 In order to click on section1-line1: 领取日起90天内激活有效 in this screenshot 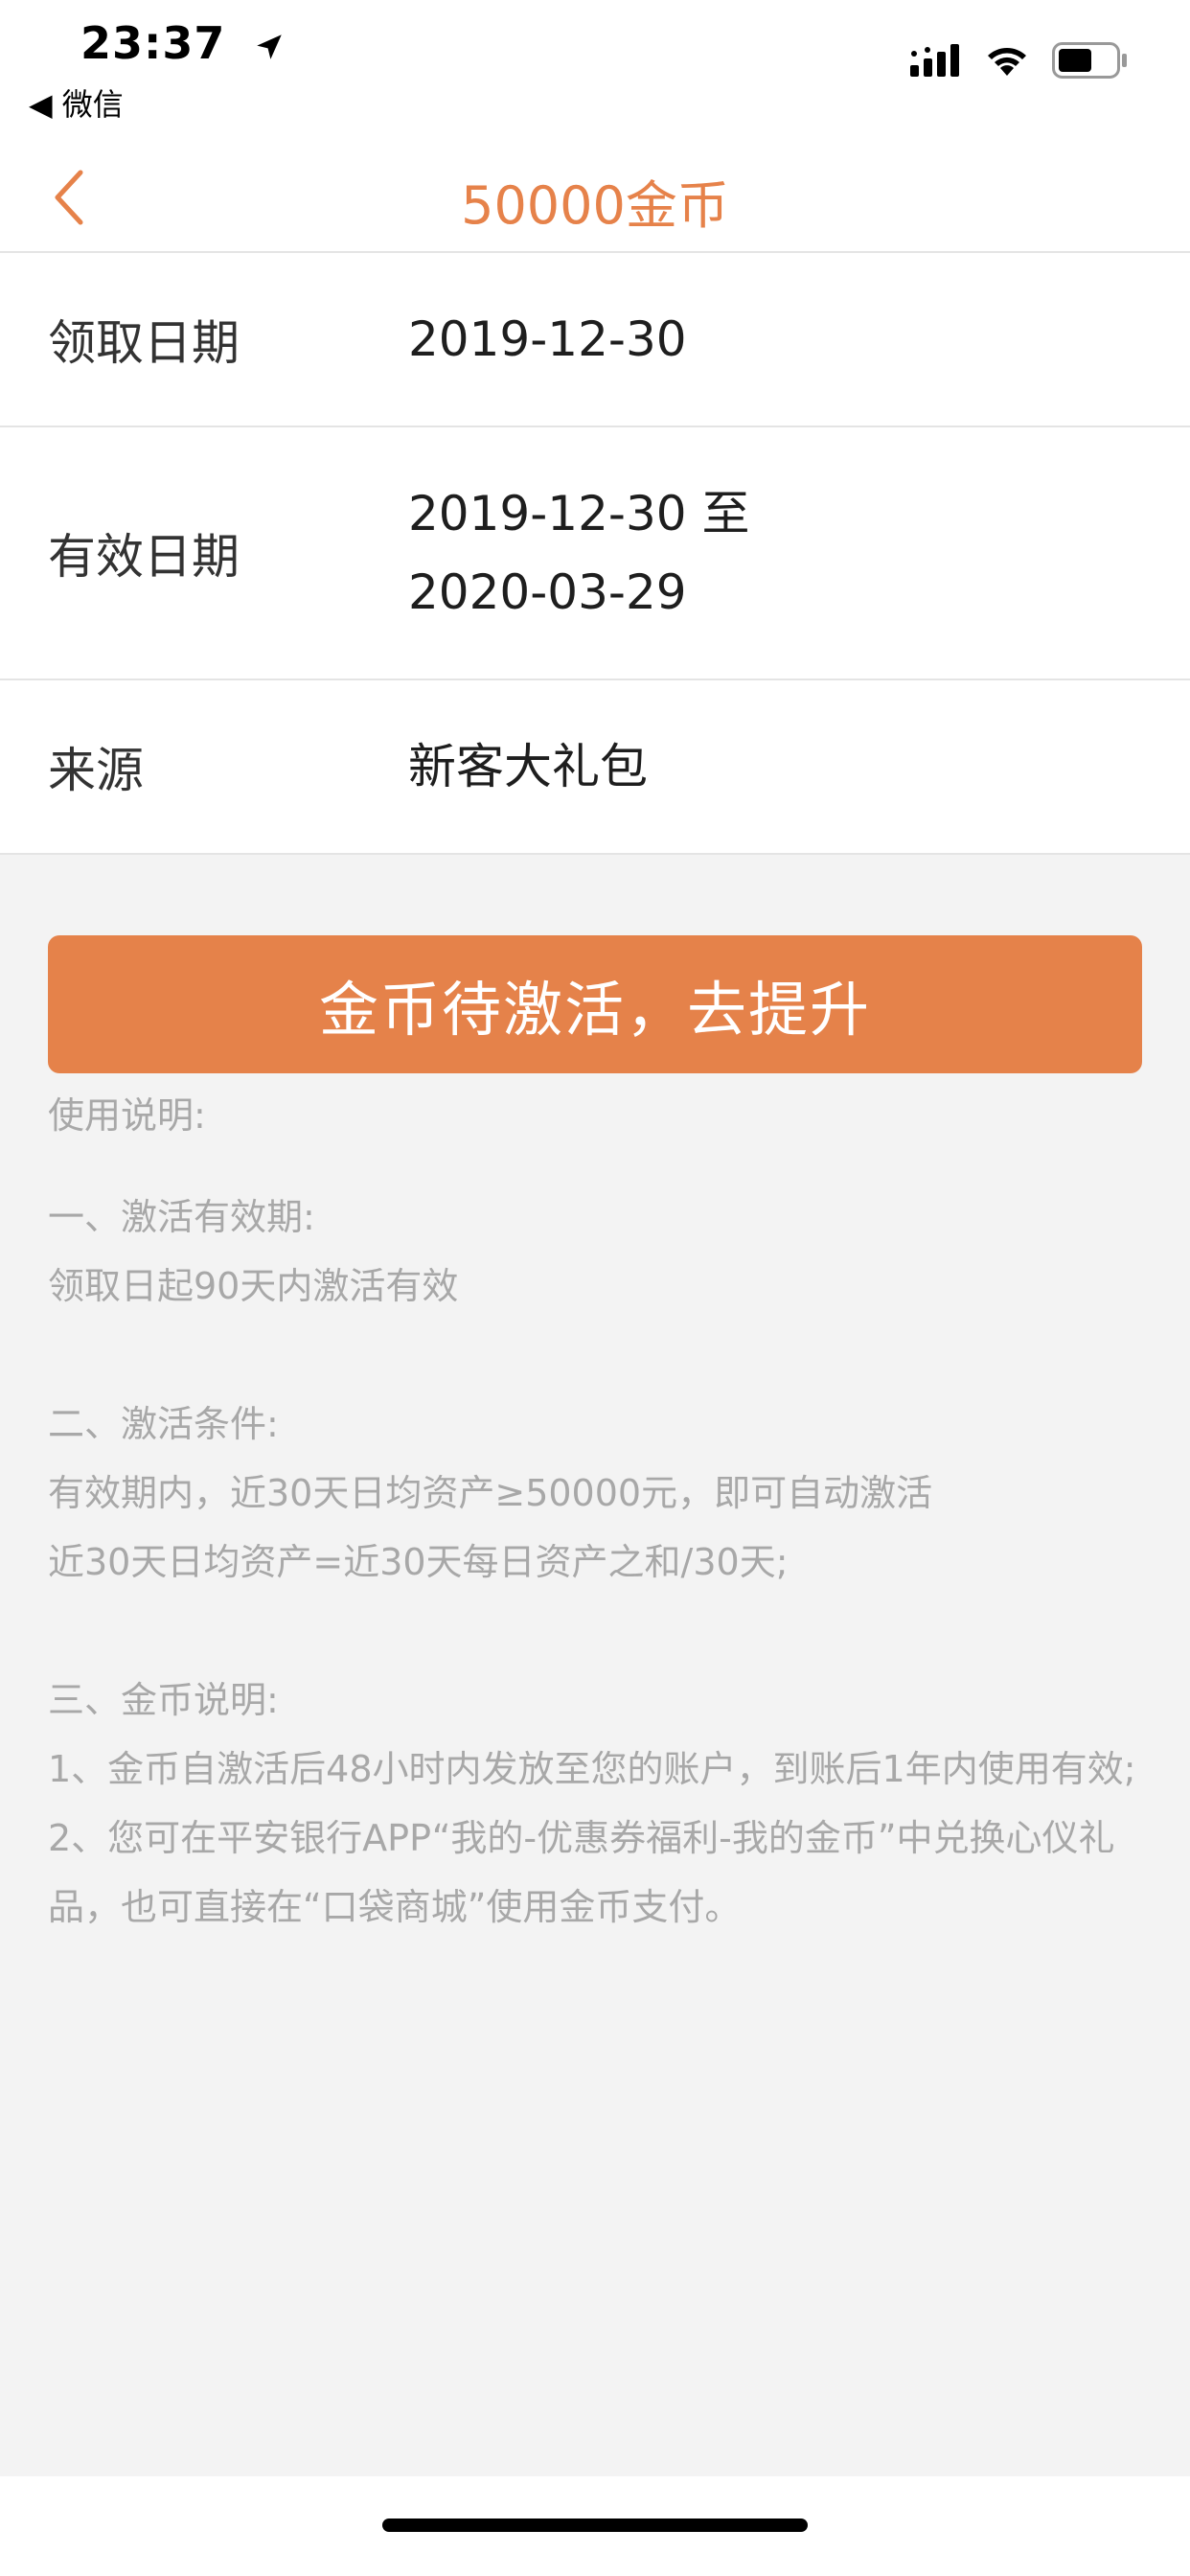, I will do `click(254, 1286)`.